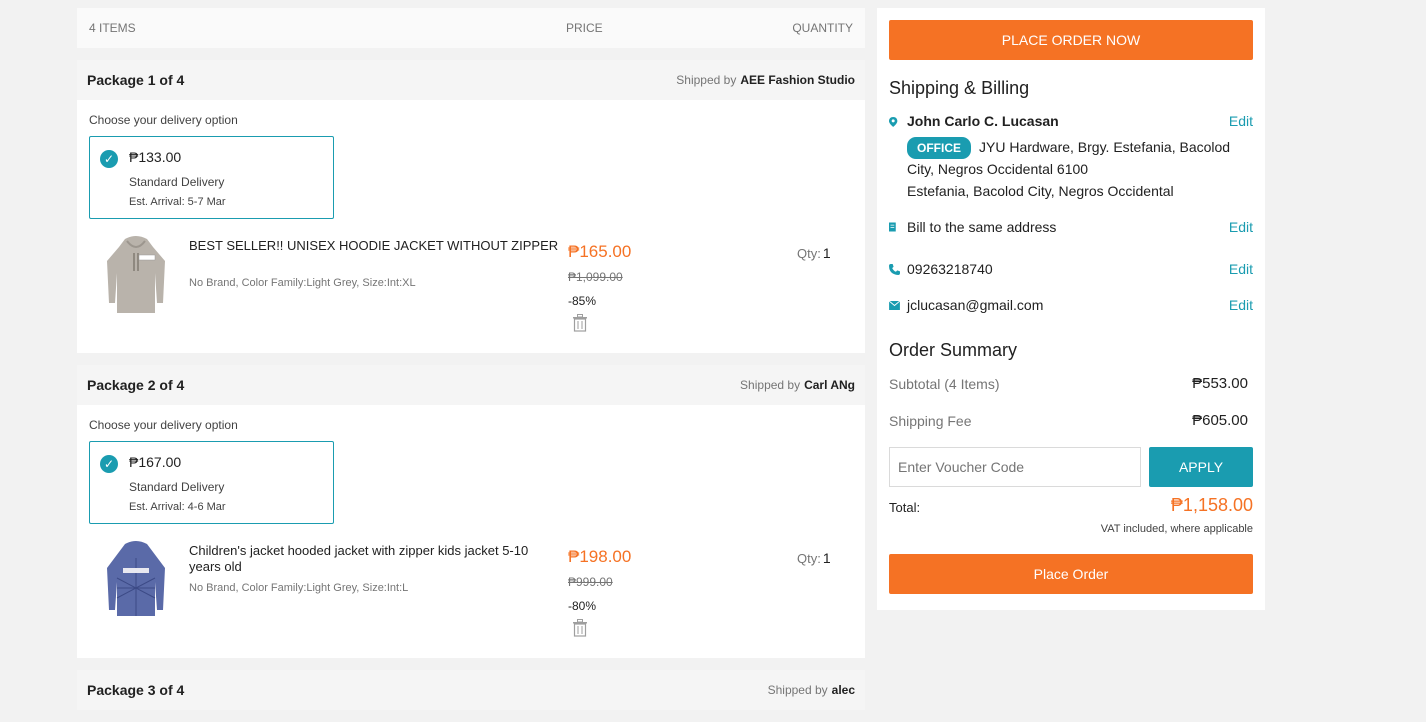  What do you see at coordinates (600, 251) in the screenshot?
I see `product-price: ₱165.00` at bounding box center [600, 251].